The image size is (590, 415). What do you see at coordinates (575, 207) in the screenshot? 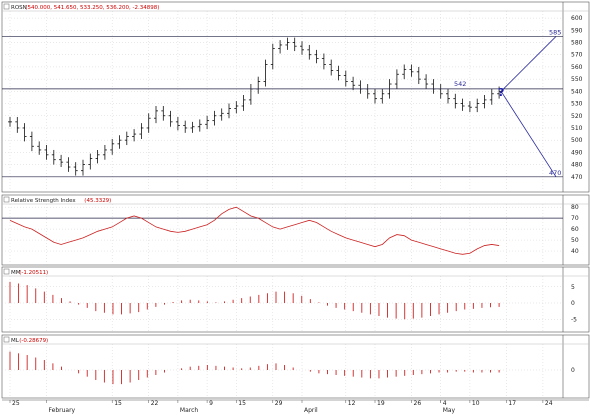
I see `y-tick-label: 80` at bounding box center [575, 207].